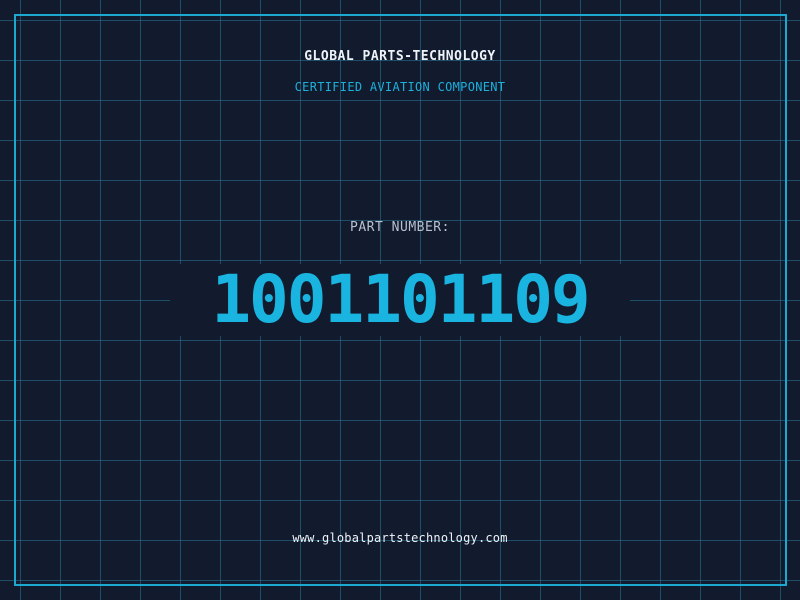 The height and width of the screenshot is (600, 800). I want to click on company-name: GLOBAL PARTS-TECHNOLOGY, so click(400, 56).